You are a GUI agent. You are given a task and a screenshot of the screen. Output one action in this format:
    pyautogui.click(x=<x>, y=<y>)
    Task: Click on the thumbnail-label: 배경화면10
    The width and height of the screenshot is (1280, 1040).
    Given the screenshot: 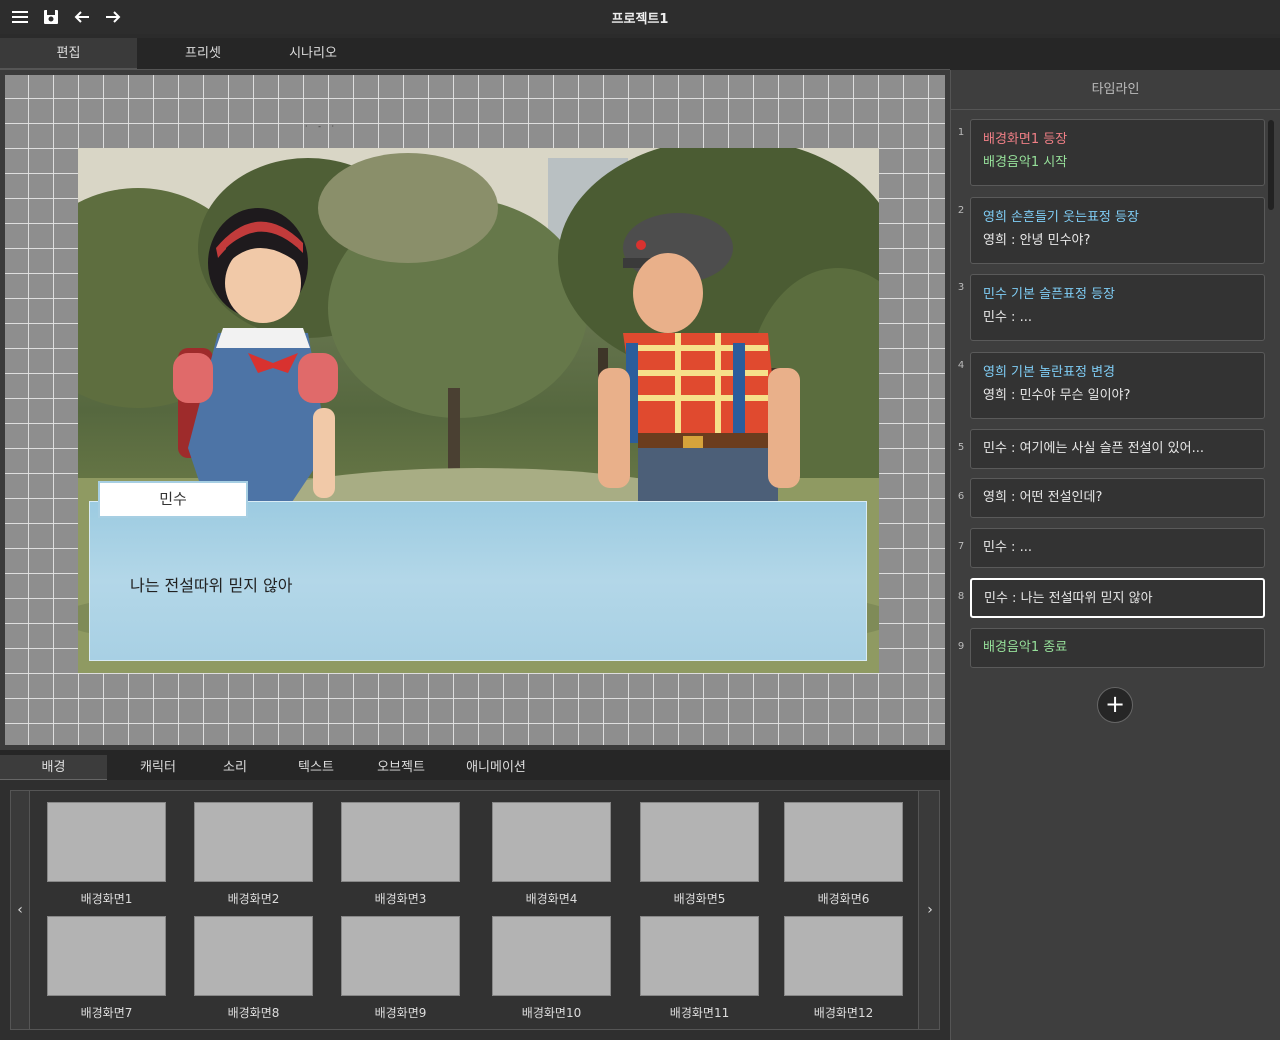 What is the action you would take?
    pyautogui.click(x=551, y=1013)
    